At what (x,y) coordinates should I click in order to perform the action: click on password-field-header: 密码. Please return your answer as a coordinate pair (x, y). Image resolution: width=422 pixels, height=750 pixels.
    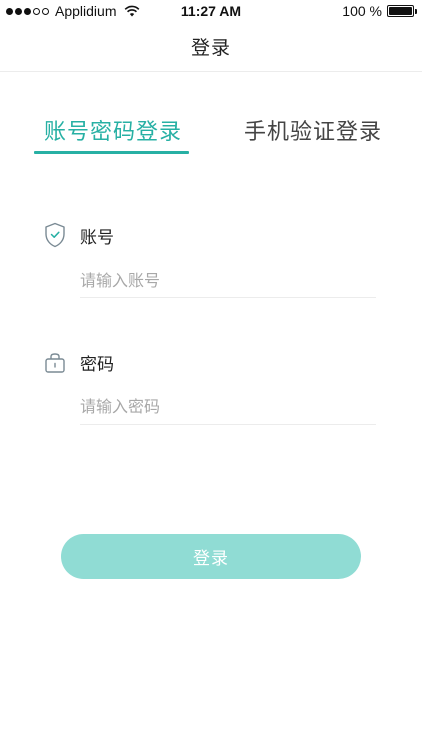
    Looking at the image, I should click on (79, 362).